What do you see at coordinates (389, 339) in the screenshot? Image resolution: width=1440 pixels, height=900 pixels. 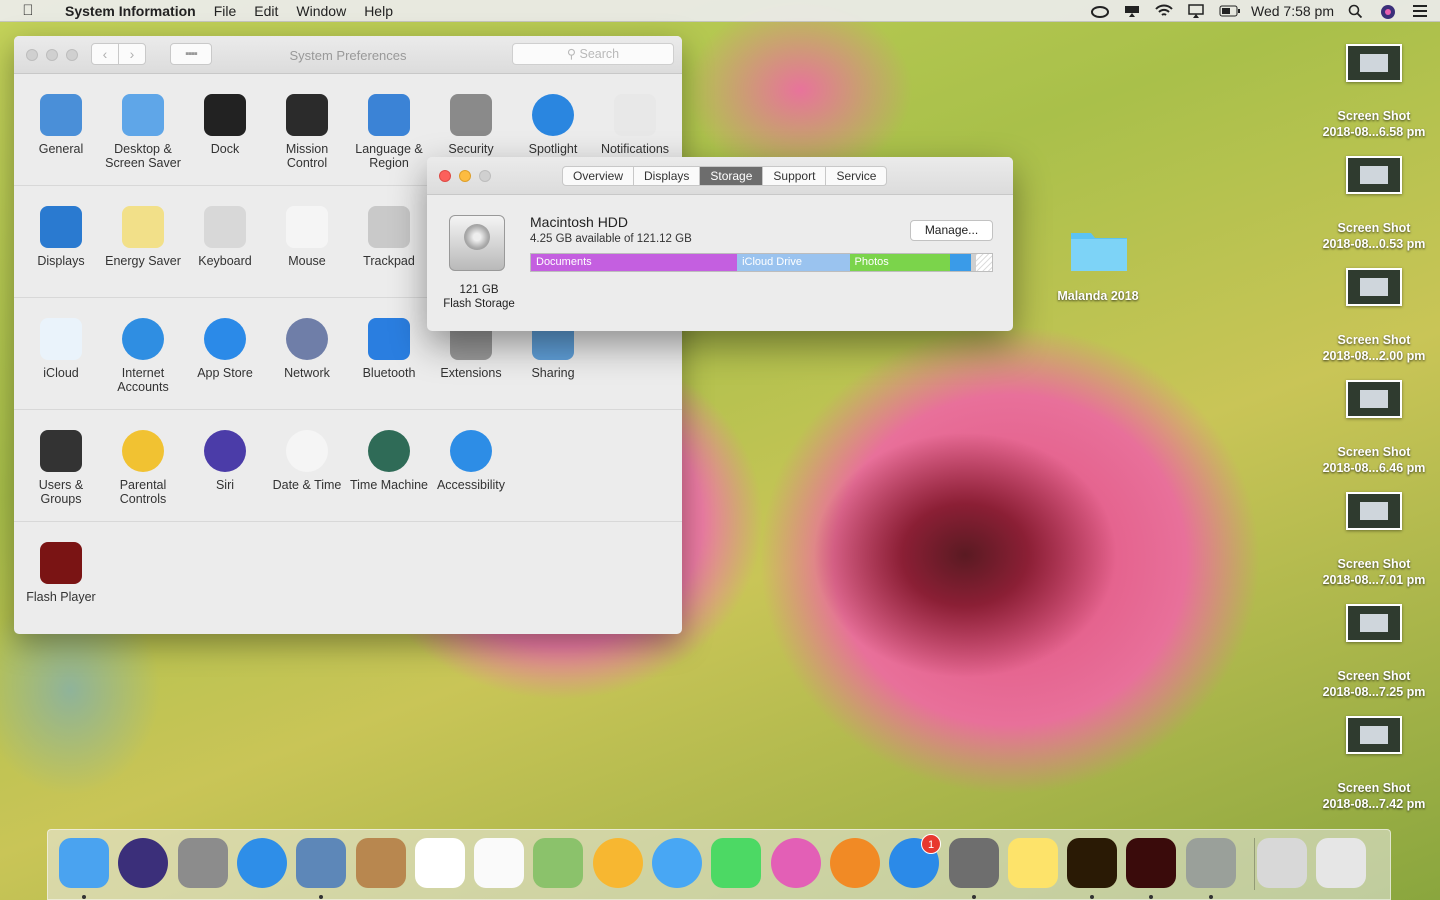 I see `bluetooth-icon` at bounding box center [389, 339].